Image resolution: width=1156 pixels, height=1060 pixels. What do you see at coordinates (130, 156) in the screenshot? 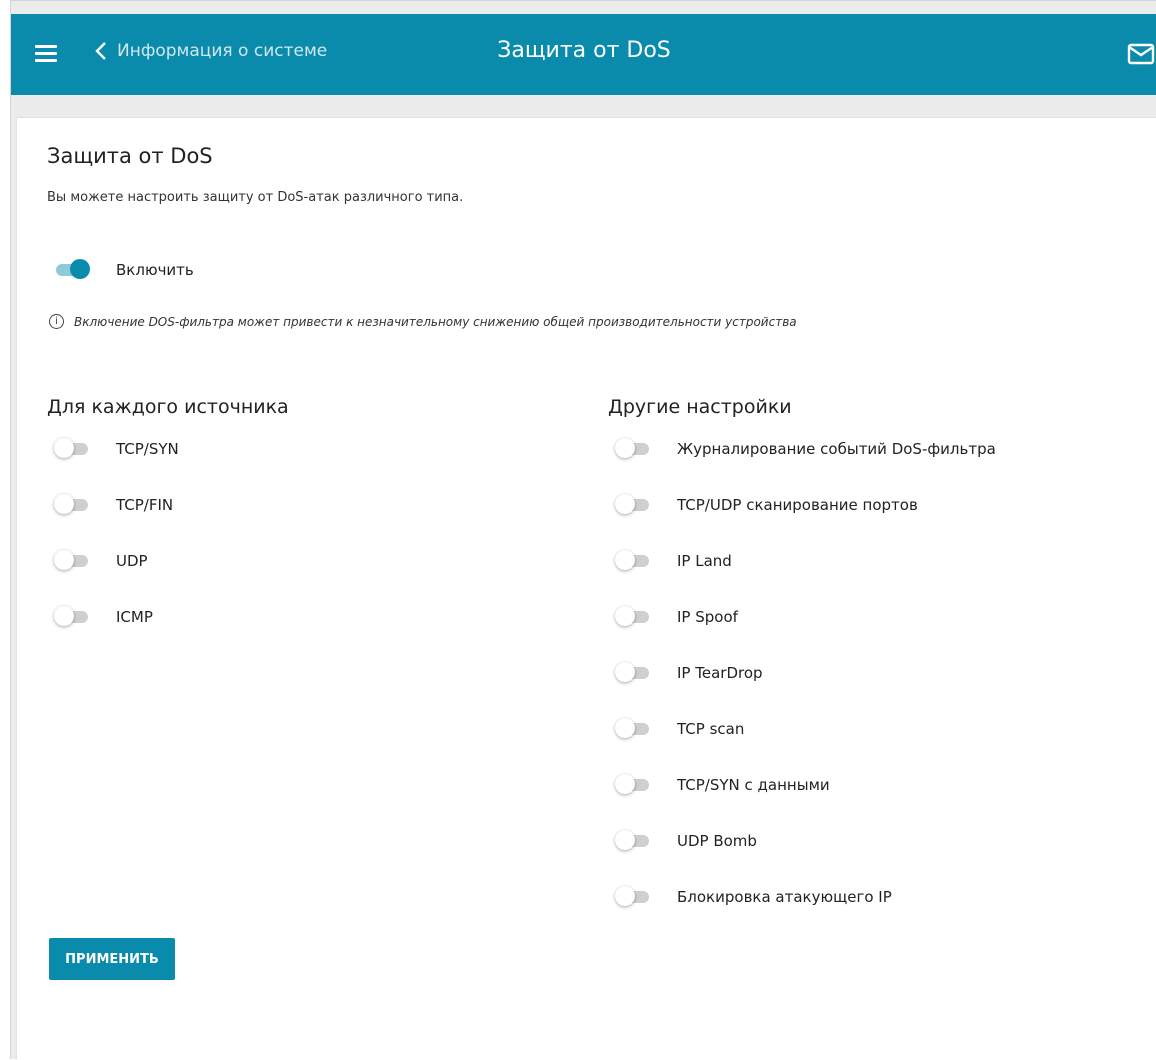
I see `card-title: Защита от DoS` at bounding box center [130, 156].